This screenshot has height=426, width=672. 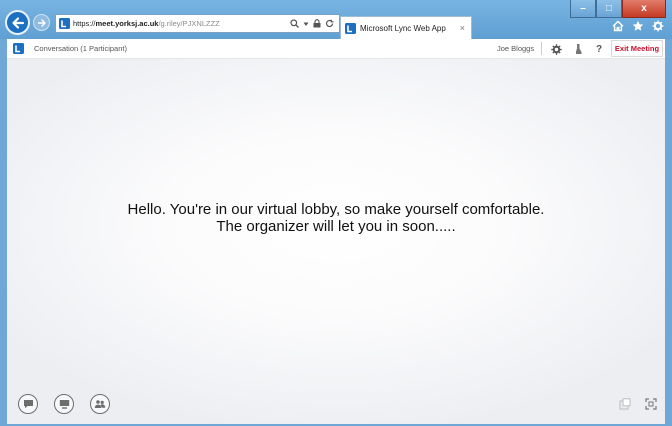 I want to click on window-controls: – □ x, so click(x=618, y=9).